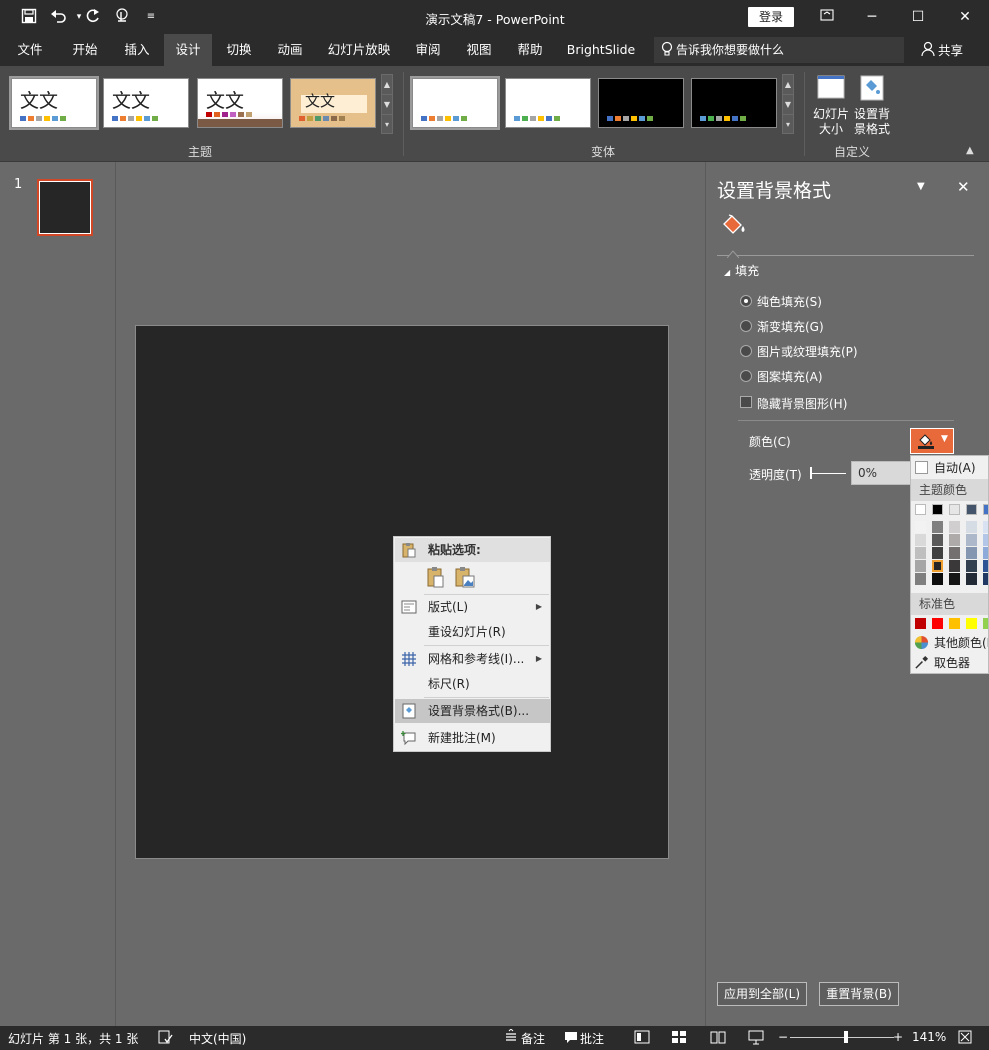  What do you see at coordinates (29, 17) in the screenshot?
I see `save-icon` at bounding box center [29, 17].